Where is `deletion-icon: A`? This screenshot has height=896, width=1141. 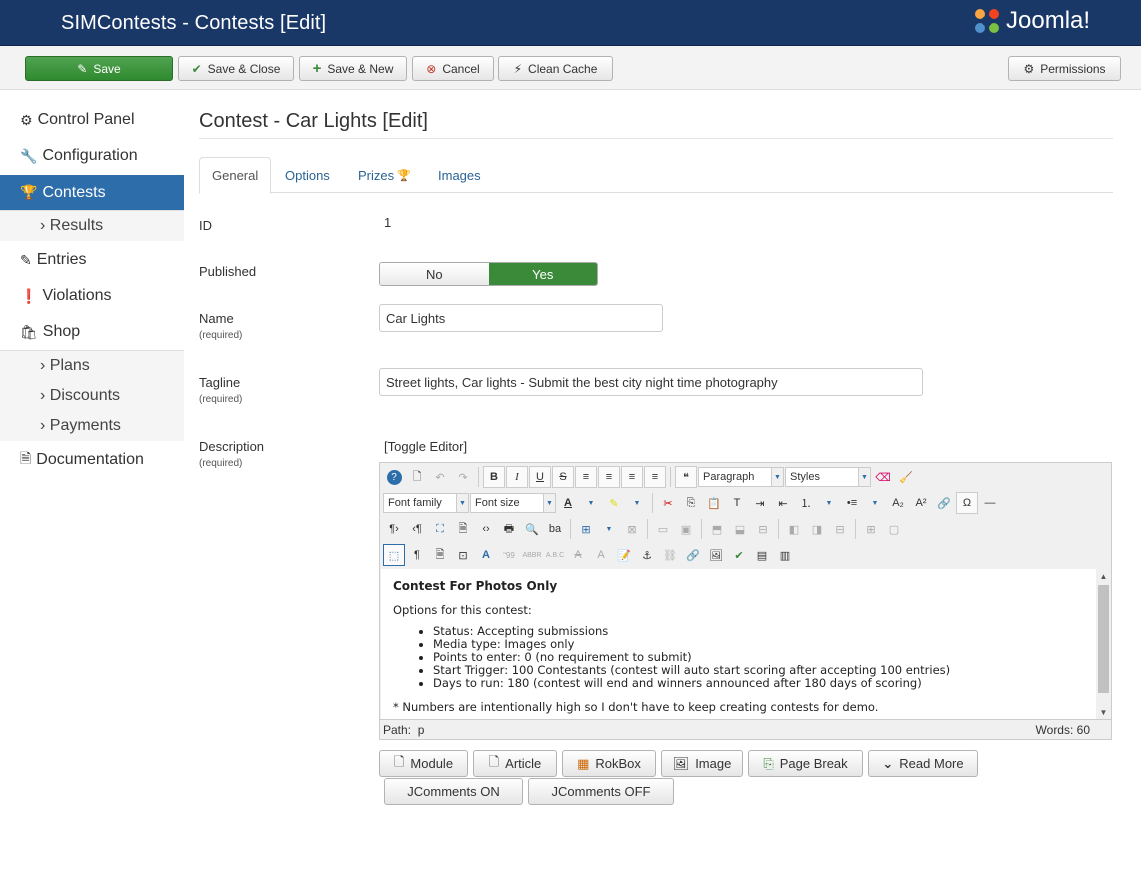
deletion-icon: A is located at coordinates (578, 555).